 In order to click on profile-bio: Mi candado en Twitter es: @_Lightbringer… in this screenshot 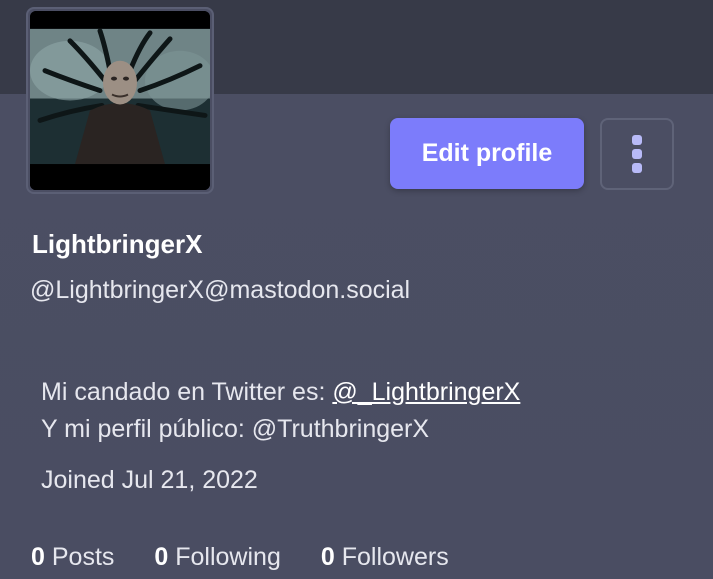, I will do `click(280, 411)`.